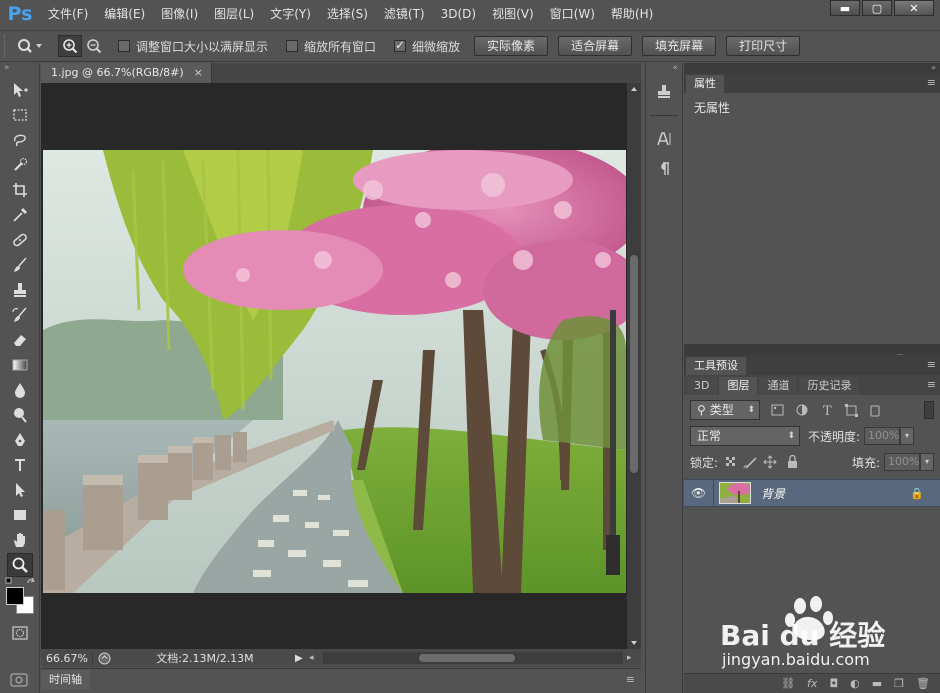 The height and width of the screenshot is (693, 940). Describe the element at coordinates (778, 386) in the screenshot. I see `tab-channels: 通道` at that location.